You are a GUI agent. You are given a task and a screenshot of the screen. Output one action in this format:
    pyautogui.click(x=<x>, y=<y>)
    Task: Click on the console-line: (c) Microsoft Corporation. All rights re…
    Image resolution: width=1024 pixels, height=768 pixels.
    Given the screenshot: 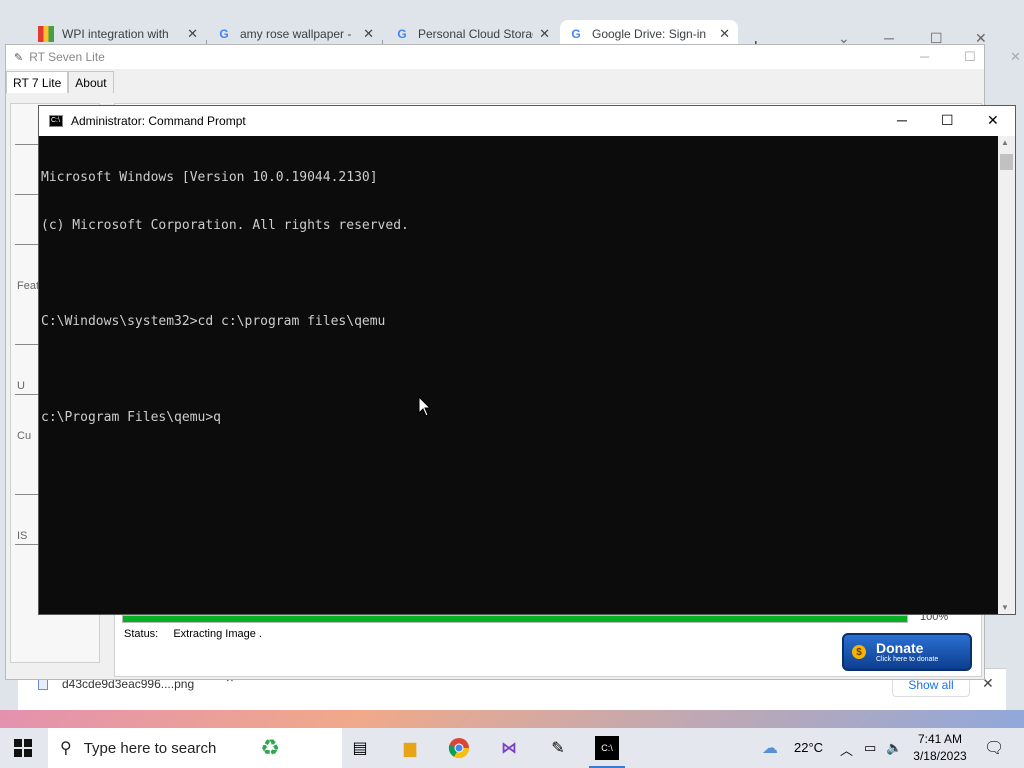 What is the action you would take?
    pyautogui.click(x=225, y=225)
    